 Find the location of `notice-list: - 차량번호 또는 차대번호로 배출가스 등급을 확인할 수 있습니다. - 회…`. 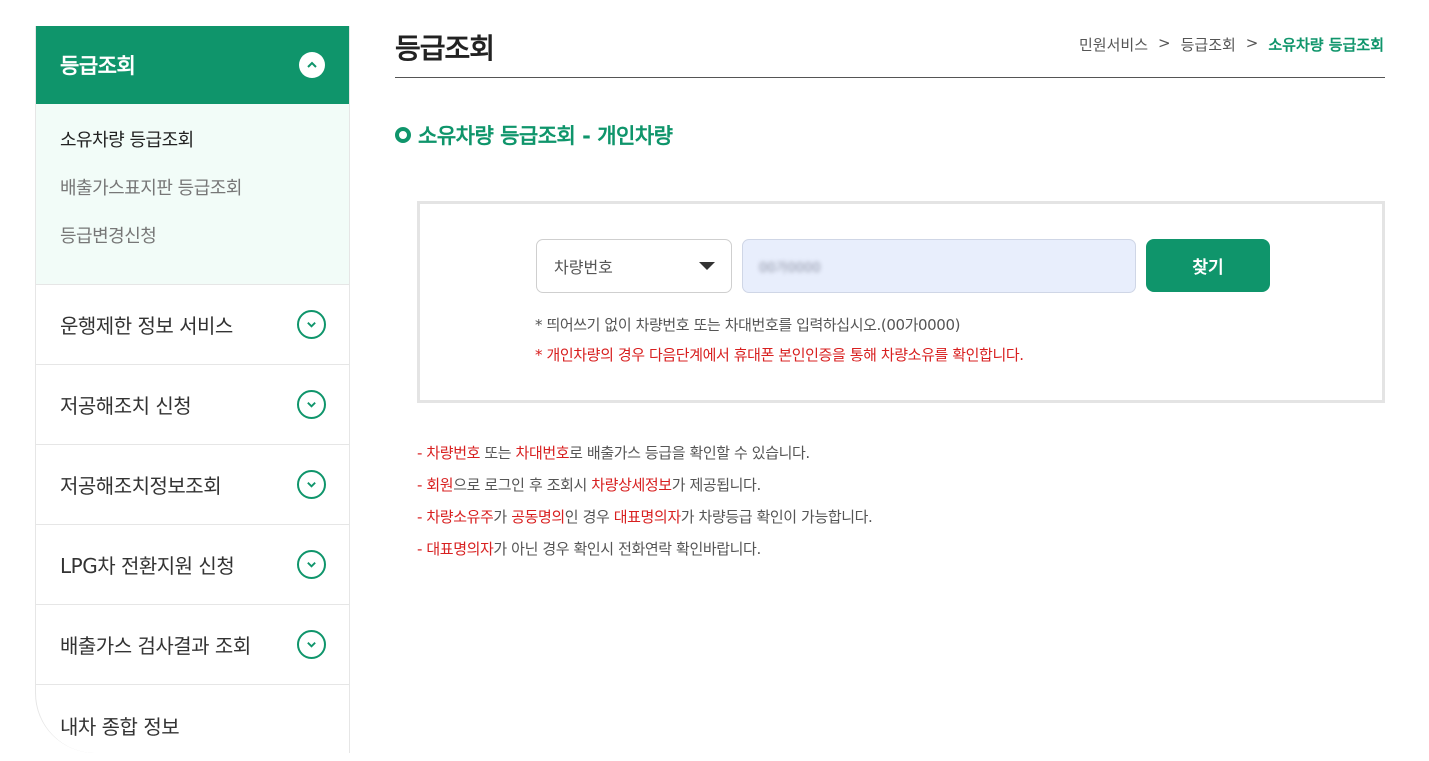

notice-list: - 차량번호 또는 차대번호로 배출가스 등급을 확인할 수 있습니다. - 회… is located at coordinates (645, 505).